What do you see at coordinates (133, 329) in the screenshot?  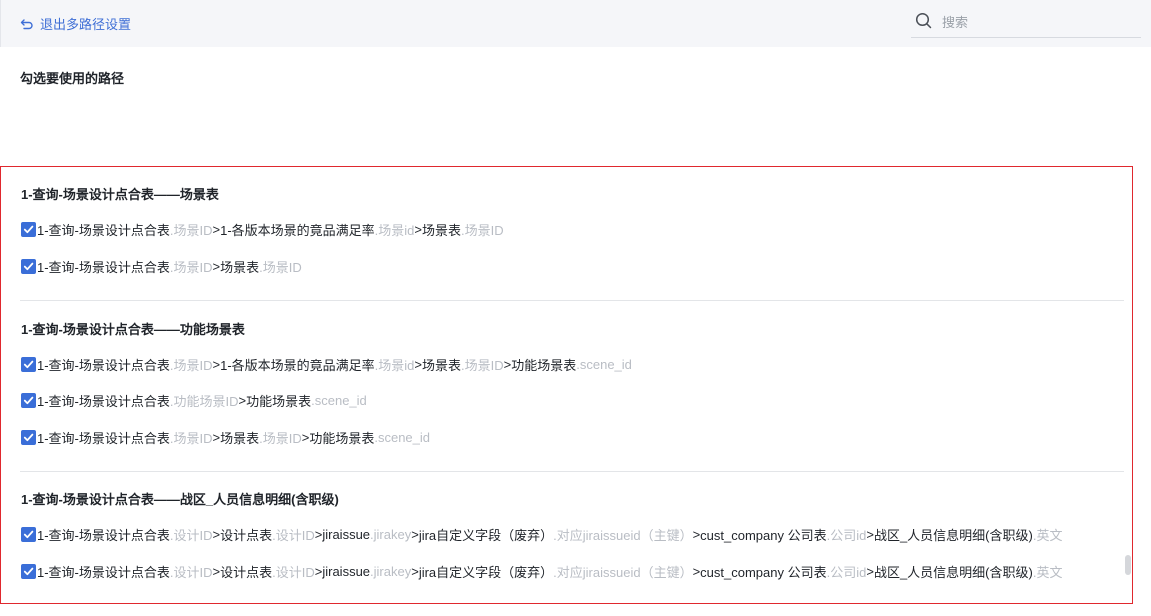 I see `path-group-title: 1-查询-场景设计点合表——功能场景表` at bounding box center [133, 329].